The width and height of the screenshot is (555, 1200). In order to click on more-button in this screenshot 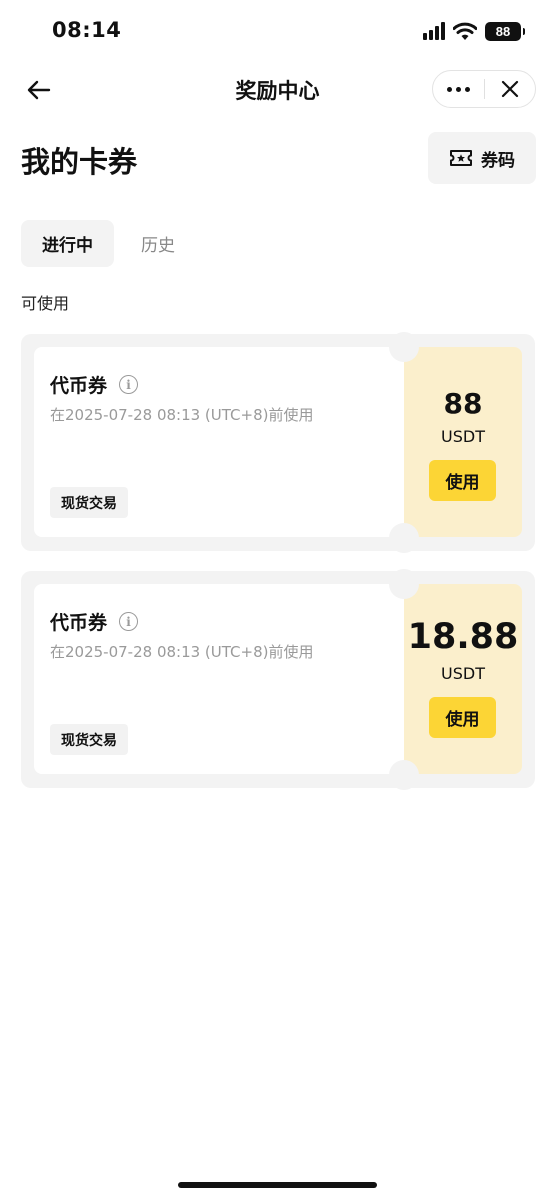, I will do `click(458, 89)`.